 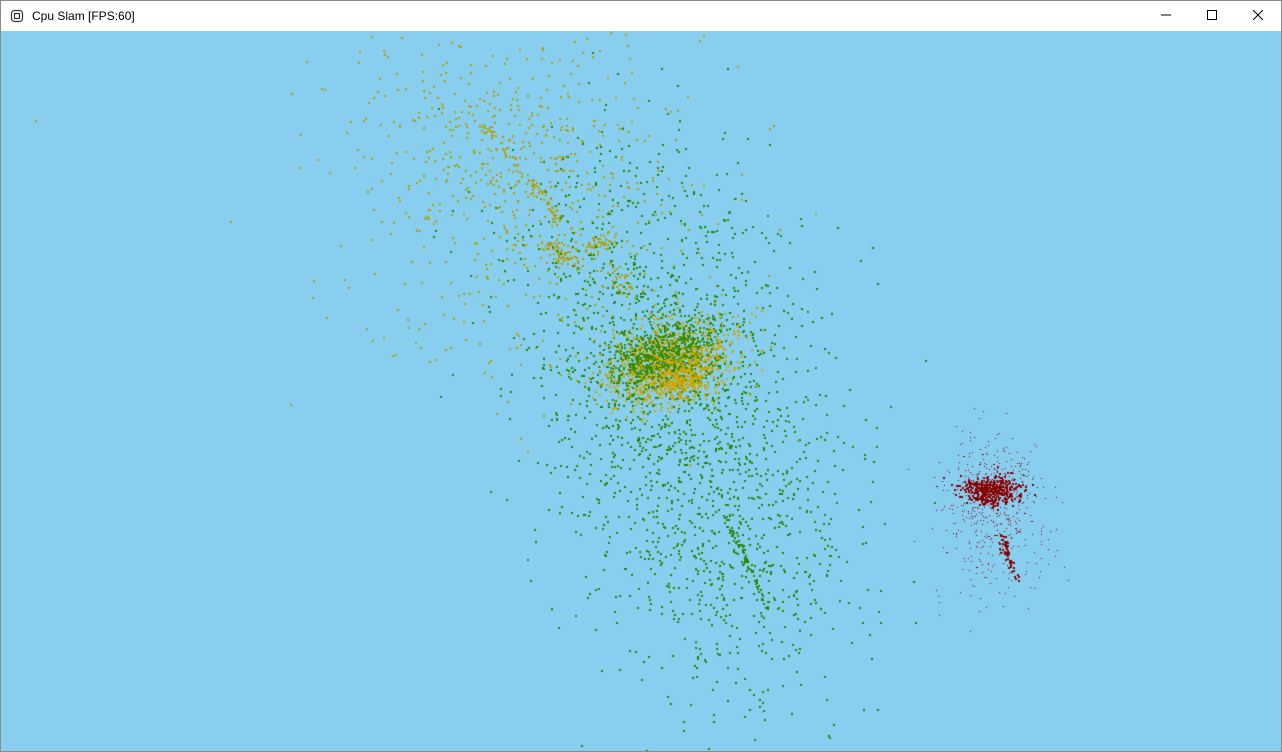 I want to click on window-controls, so click(x=1212, y=16).